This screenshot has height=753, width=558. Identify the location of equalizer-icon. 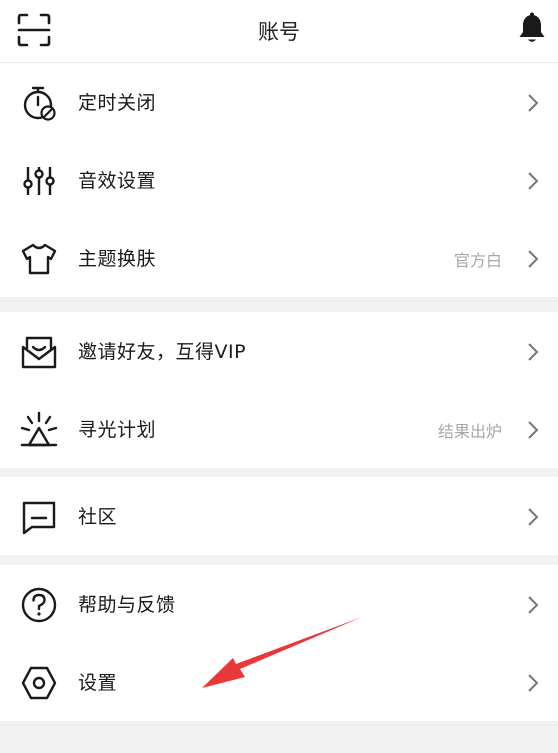
(39, 181).